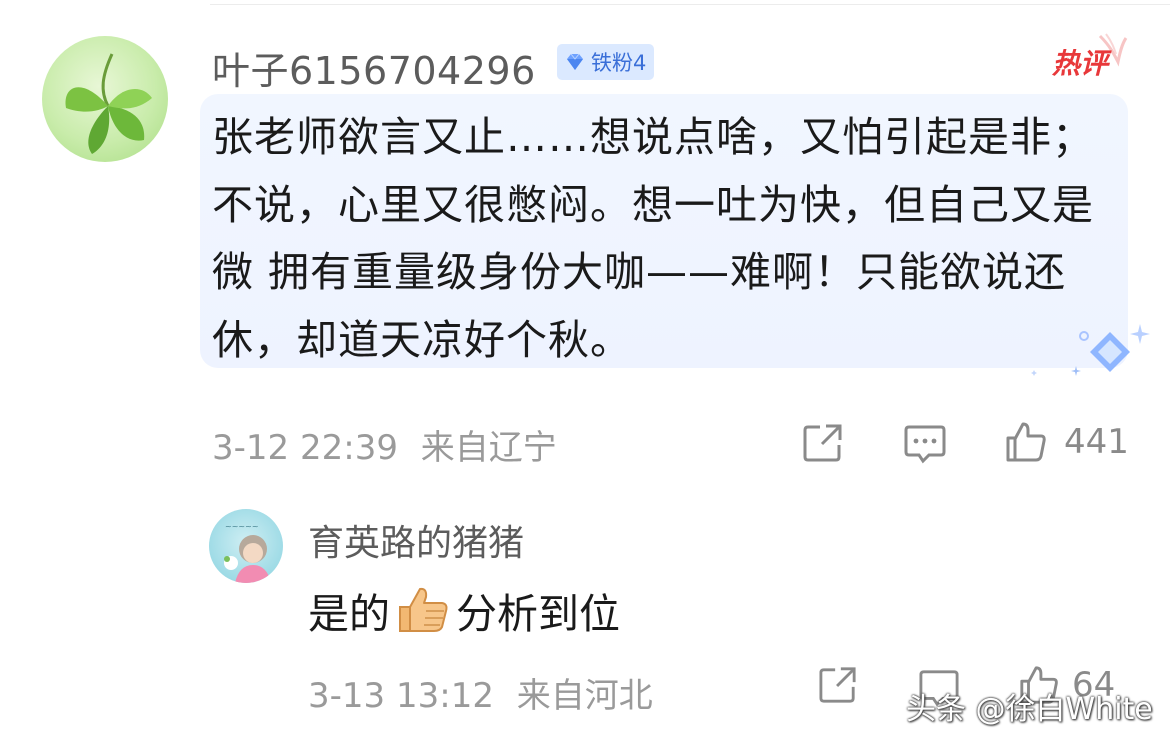 This screenshot has height=737, width=1170. I want to click on reply-text-after: 分析到位, so click(538, 614).